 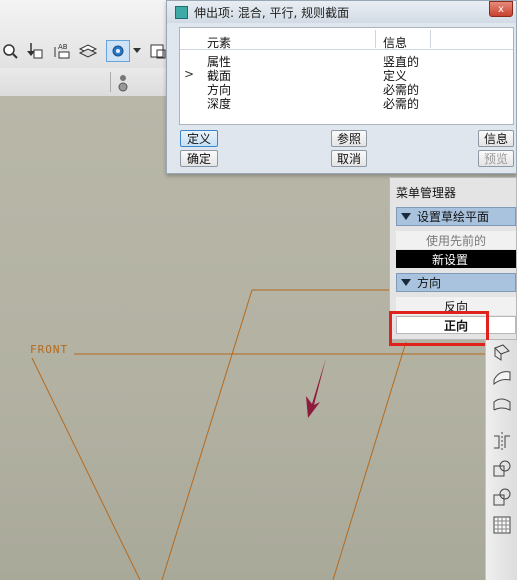 What do you see at coordinates (199, 158) in the screenshot?
I see `ok-button: 确定` at bounding box center [199, 158].